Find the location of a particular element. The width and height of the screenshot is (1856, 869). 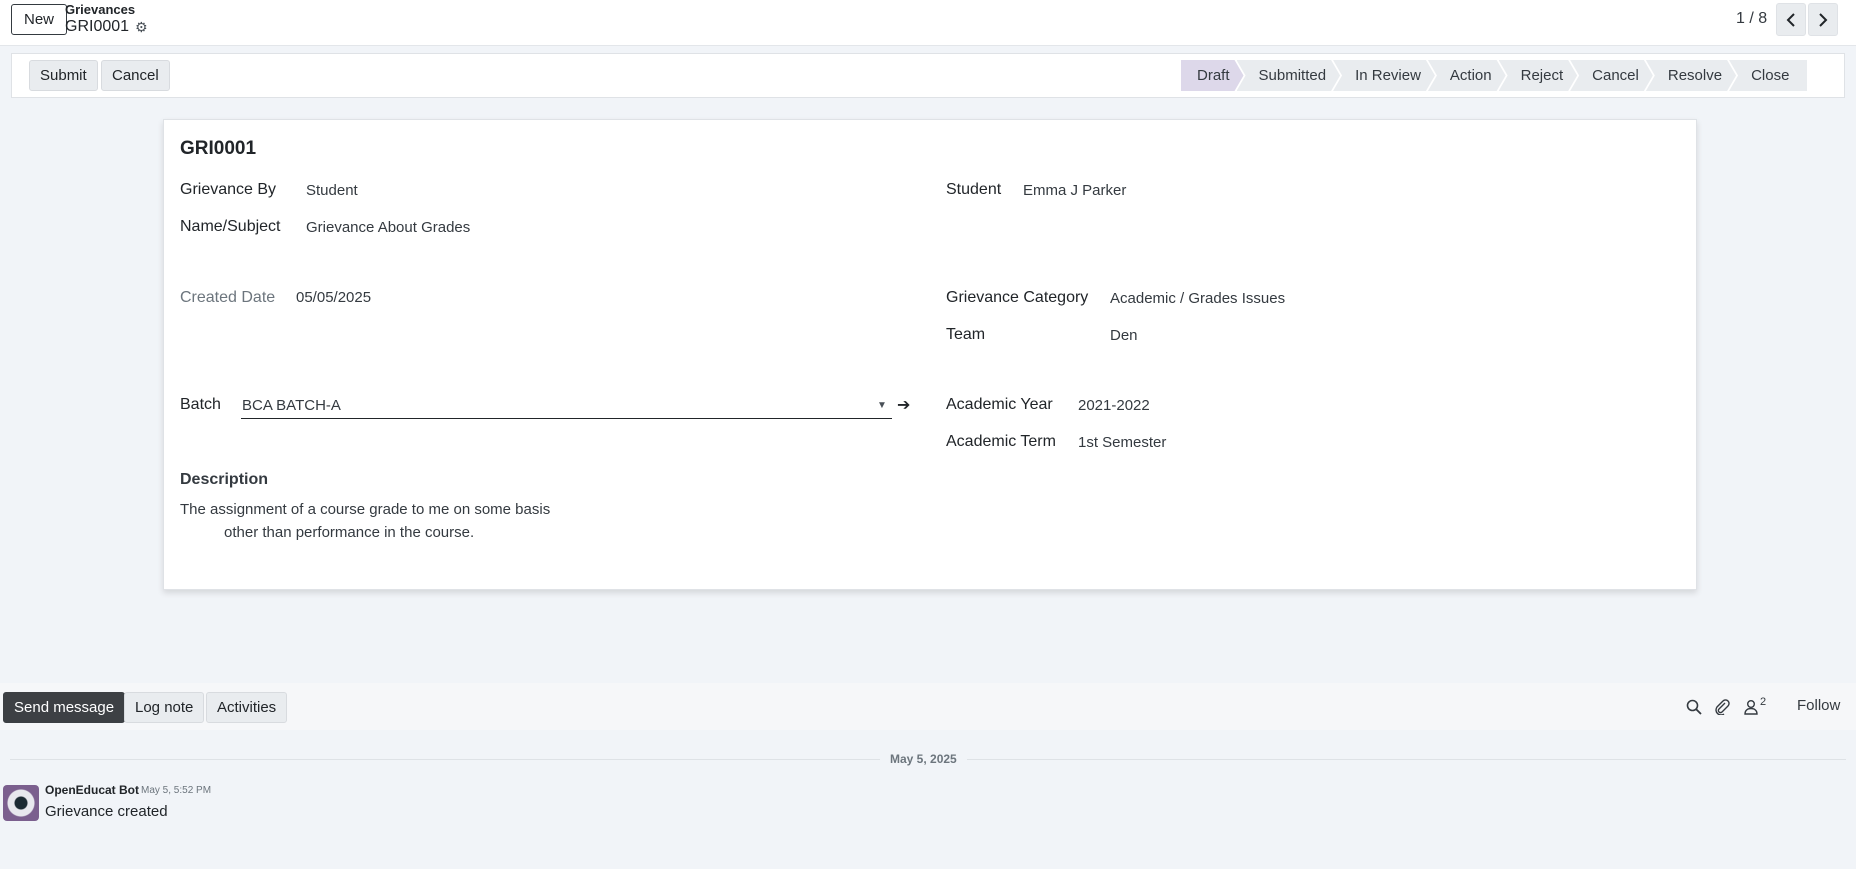

message-body: Grievance created is located at coordinates (106, 811).